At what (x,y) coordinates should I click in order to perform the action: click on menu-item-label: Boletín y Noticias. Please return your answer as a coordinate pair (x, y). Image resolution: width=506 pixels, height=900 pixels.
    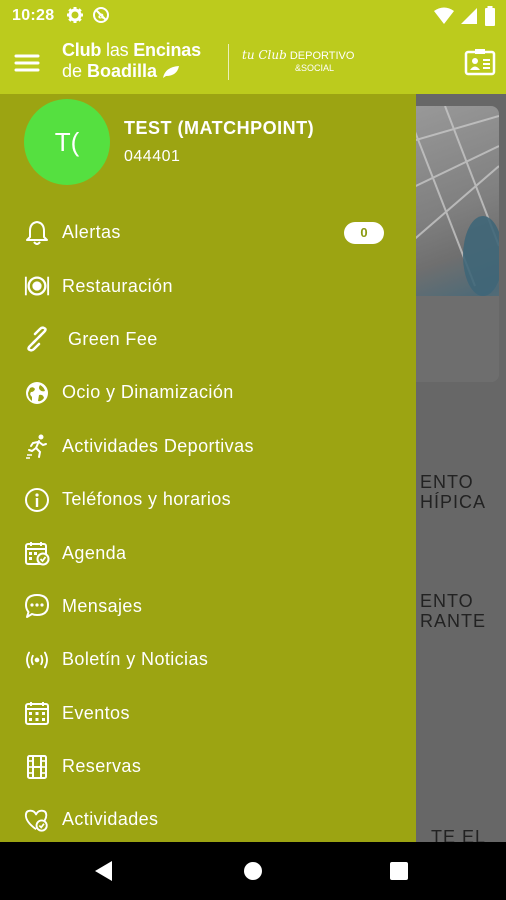
    Looking at the image, I should click on (135, 659).